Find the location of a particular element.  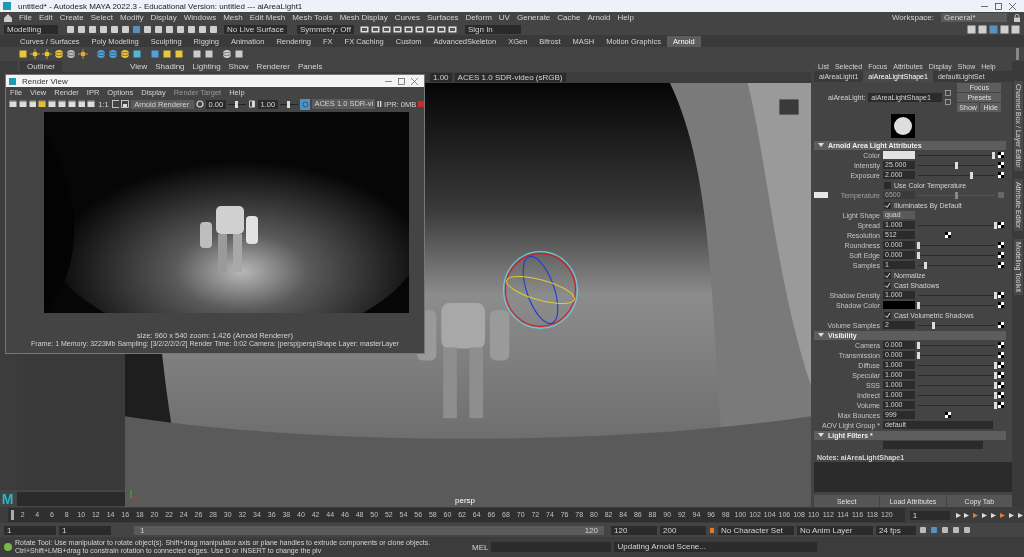

anim-layer-dropdown: No Anim Layer is located at coordinates (835, 530).